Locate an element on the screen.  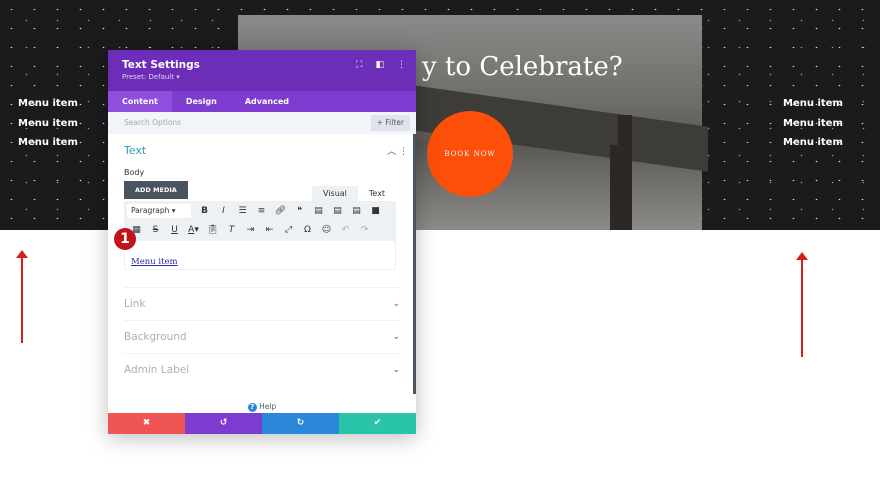
bold-icon: B is located at coordinates (204, 211).